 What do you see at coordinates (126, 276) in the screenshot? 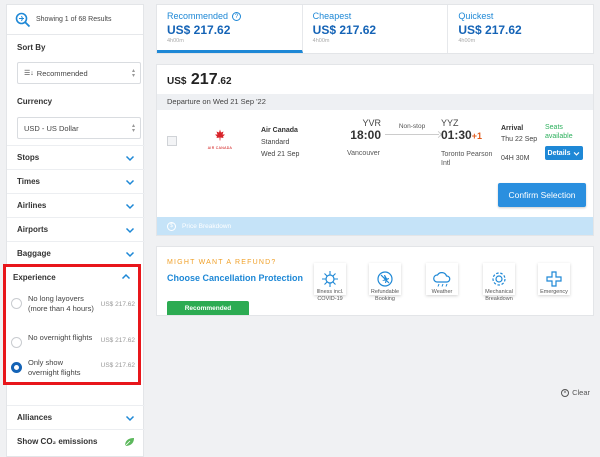
I see `chevron-up-icon` at bounding box center [126, 276].